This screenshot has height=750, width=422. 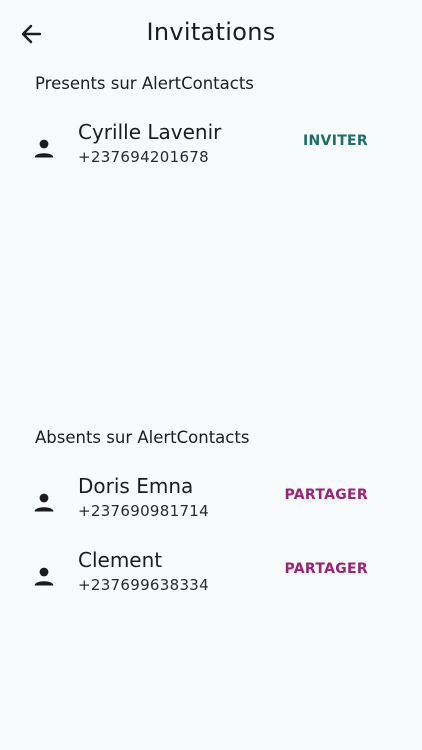 I want to click on page-title: Invitations, so click(x=211, y=32).